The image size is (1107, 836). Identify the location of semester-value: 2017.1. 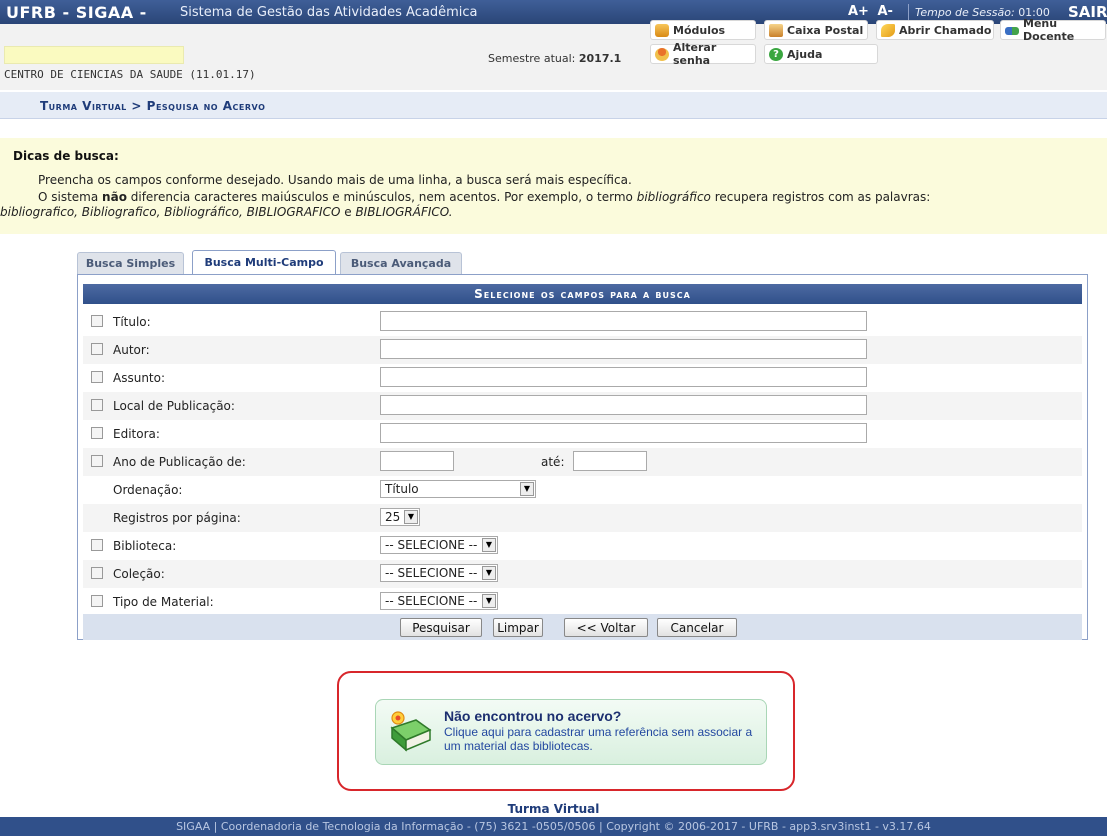
(600, 58).